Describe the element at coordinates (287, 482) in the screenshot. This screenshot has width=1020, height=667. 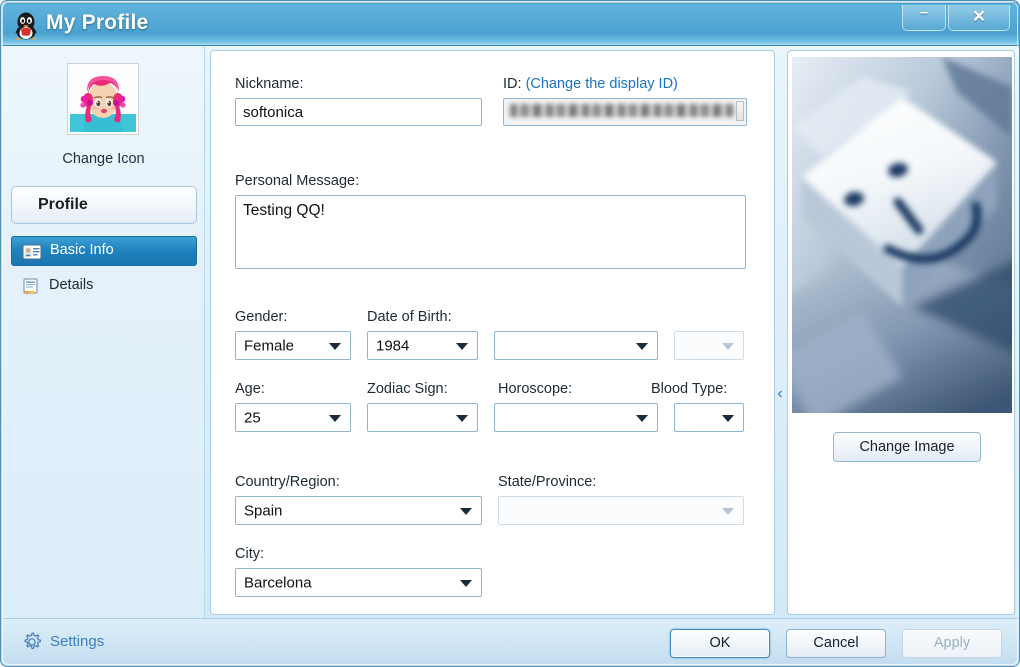
I see `country-region-label: Country/Region:` at that location.